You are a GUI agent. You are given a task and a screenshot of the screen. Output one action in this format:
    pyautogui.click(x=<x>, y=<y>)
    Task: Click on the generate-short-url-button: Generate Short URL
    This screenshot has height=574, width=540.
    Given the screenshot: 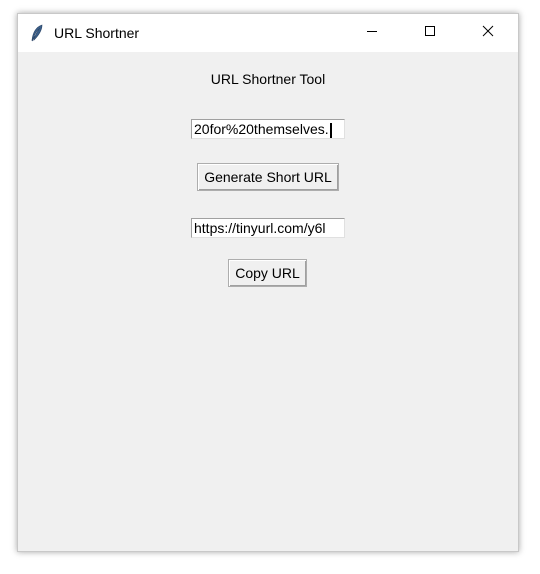 What is the action you would take?
    pyautogui.click(x=268, y=177)
    